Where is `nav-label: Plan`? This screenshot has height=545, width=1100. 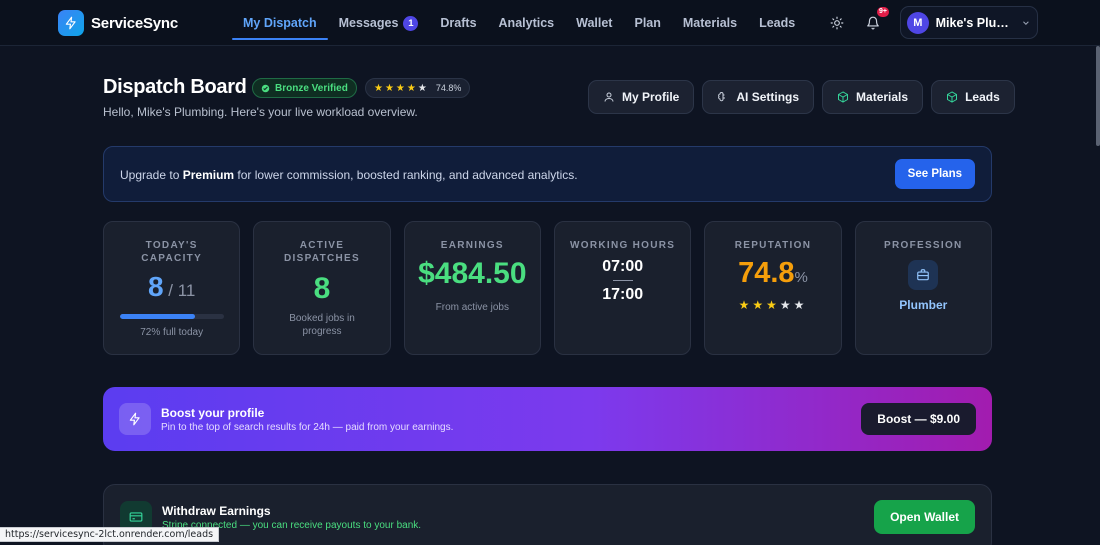 nav-label: Plan is located at coordinates (647, 23).